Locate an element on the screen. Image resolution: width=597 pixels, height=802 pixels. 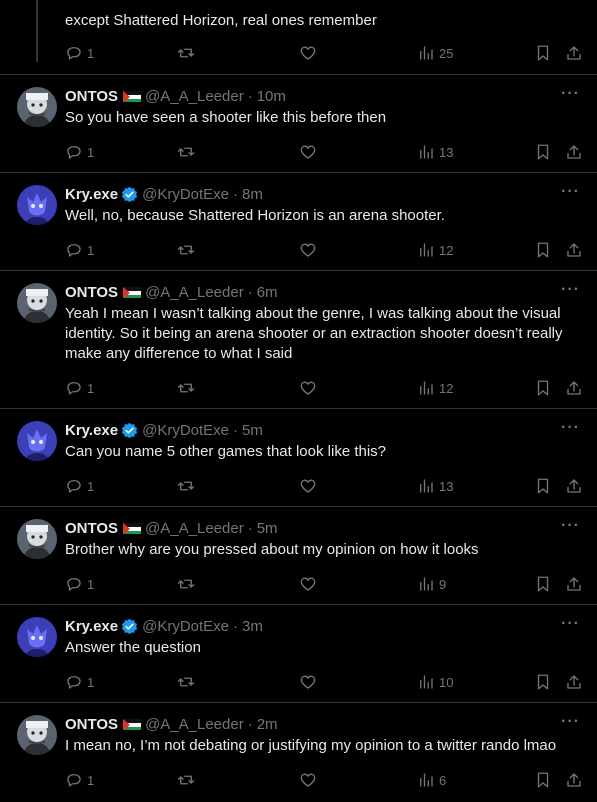
thread-line is located at coordinates (37, 31).